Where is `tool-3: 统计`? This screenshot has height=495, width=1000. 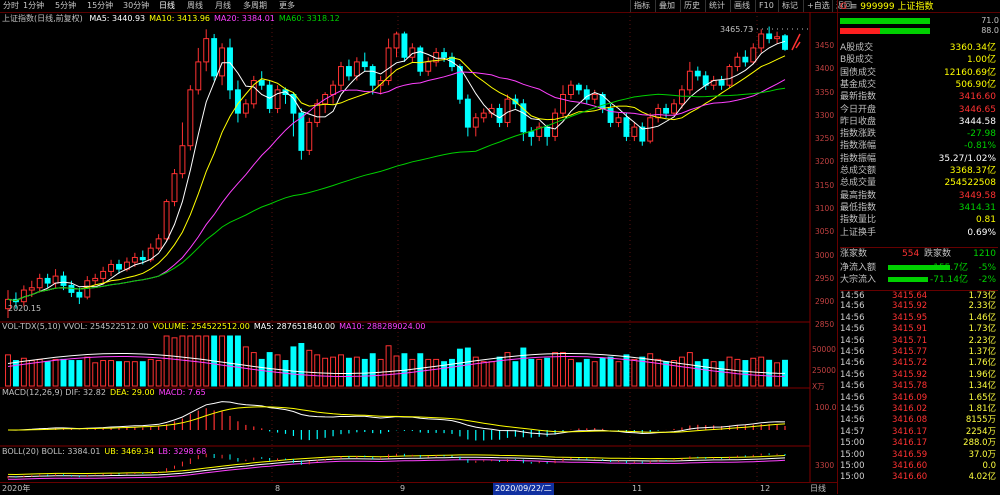 tool-3: 统计 is located at coordinates (716, 6).